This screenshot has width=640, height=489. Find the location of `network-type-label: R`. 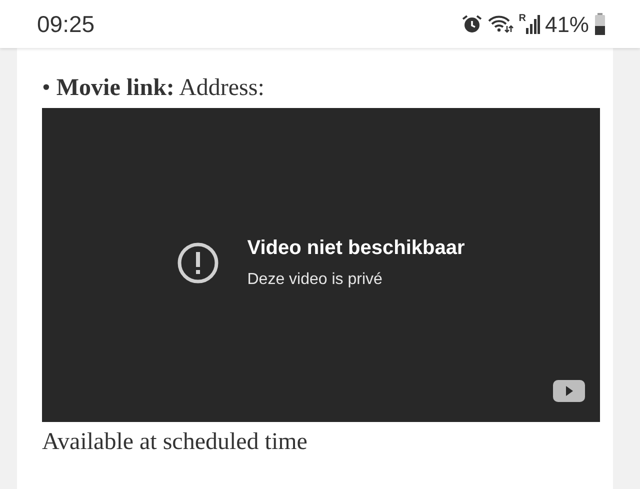

network-type-label: R is located at coordinates (522, 19).